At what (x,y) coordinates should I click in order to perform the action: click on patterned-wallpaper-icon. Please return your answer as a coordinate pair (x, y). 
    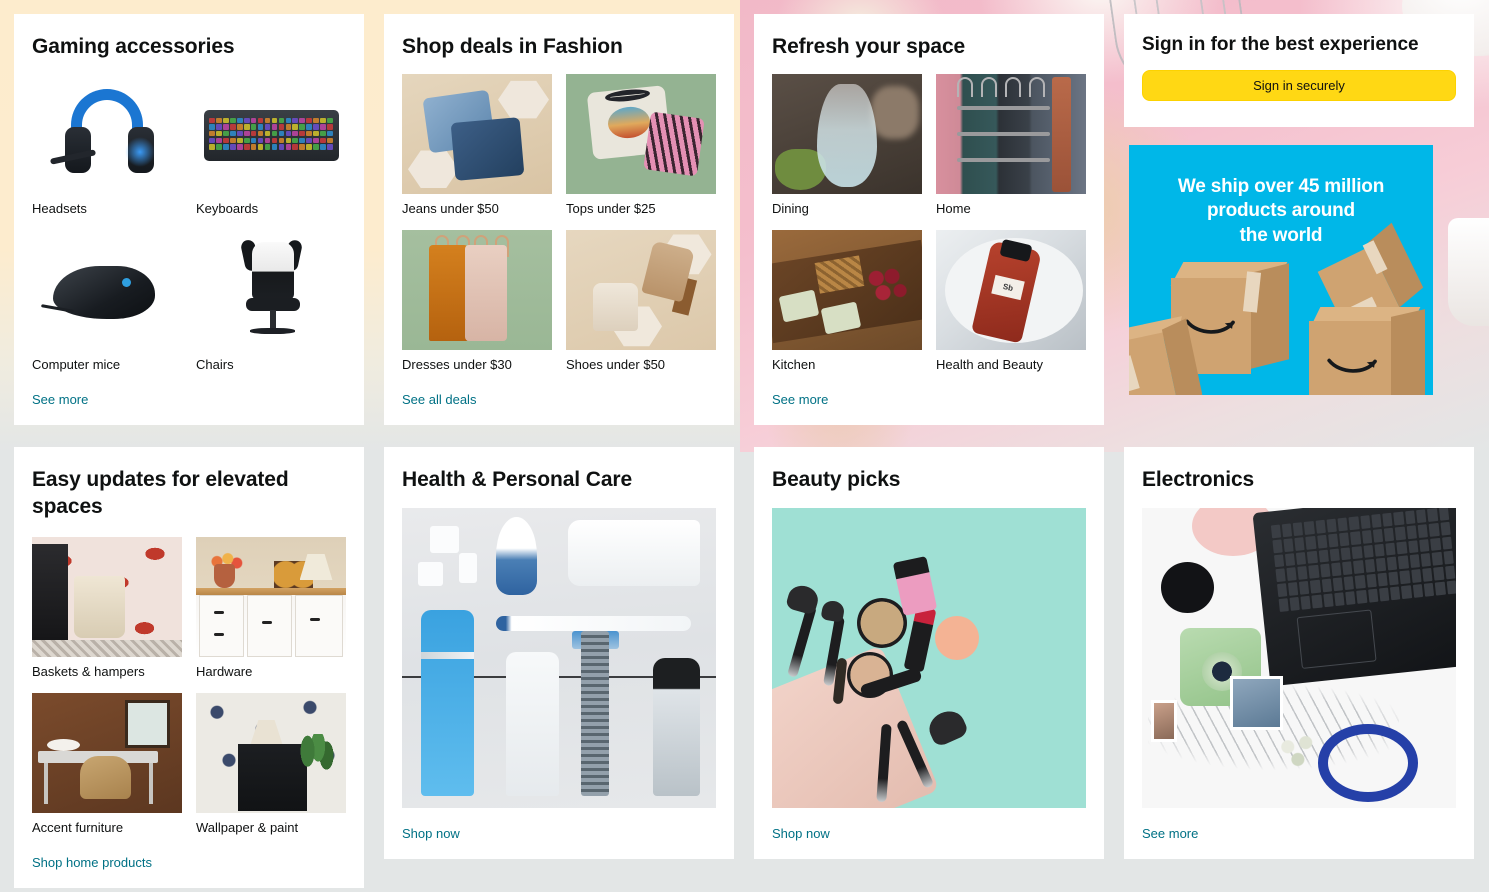
    Looking at the image, I should click on (271, 753).